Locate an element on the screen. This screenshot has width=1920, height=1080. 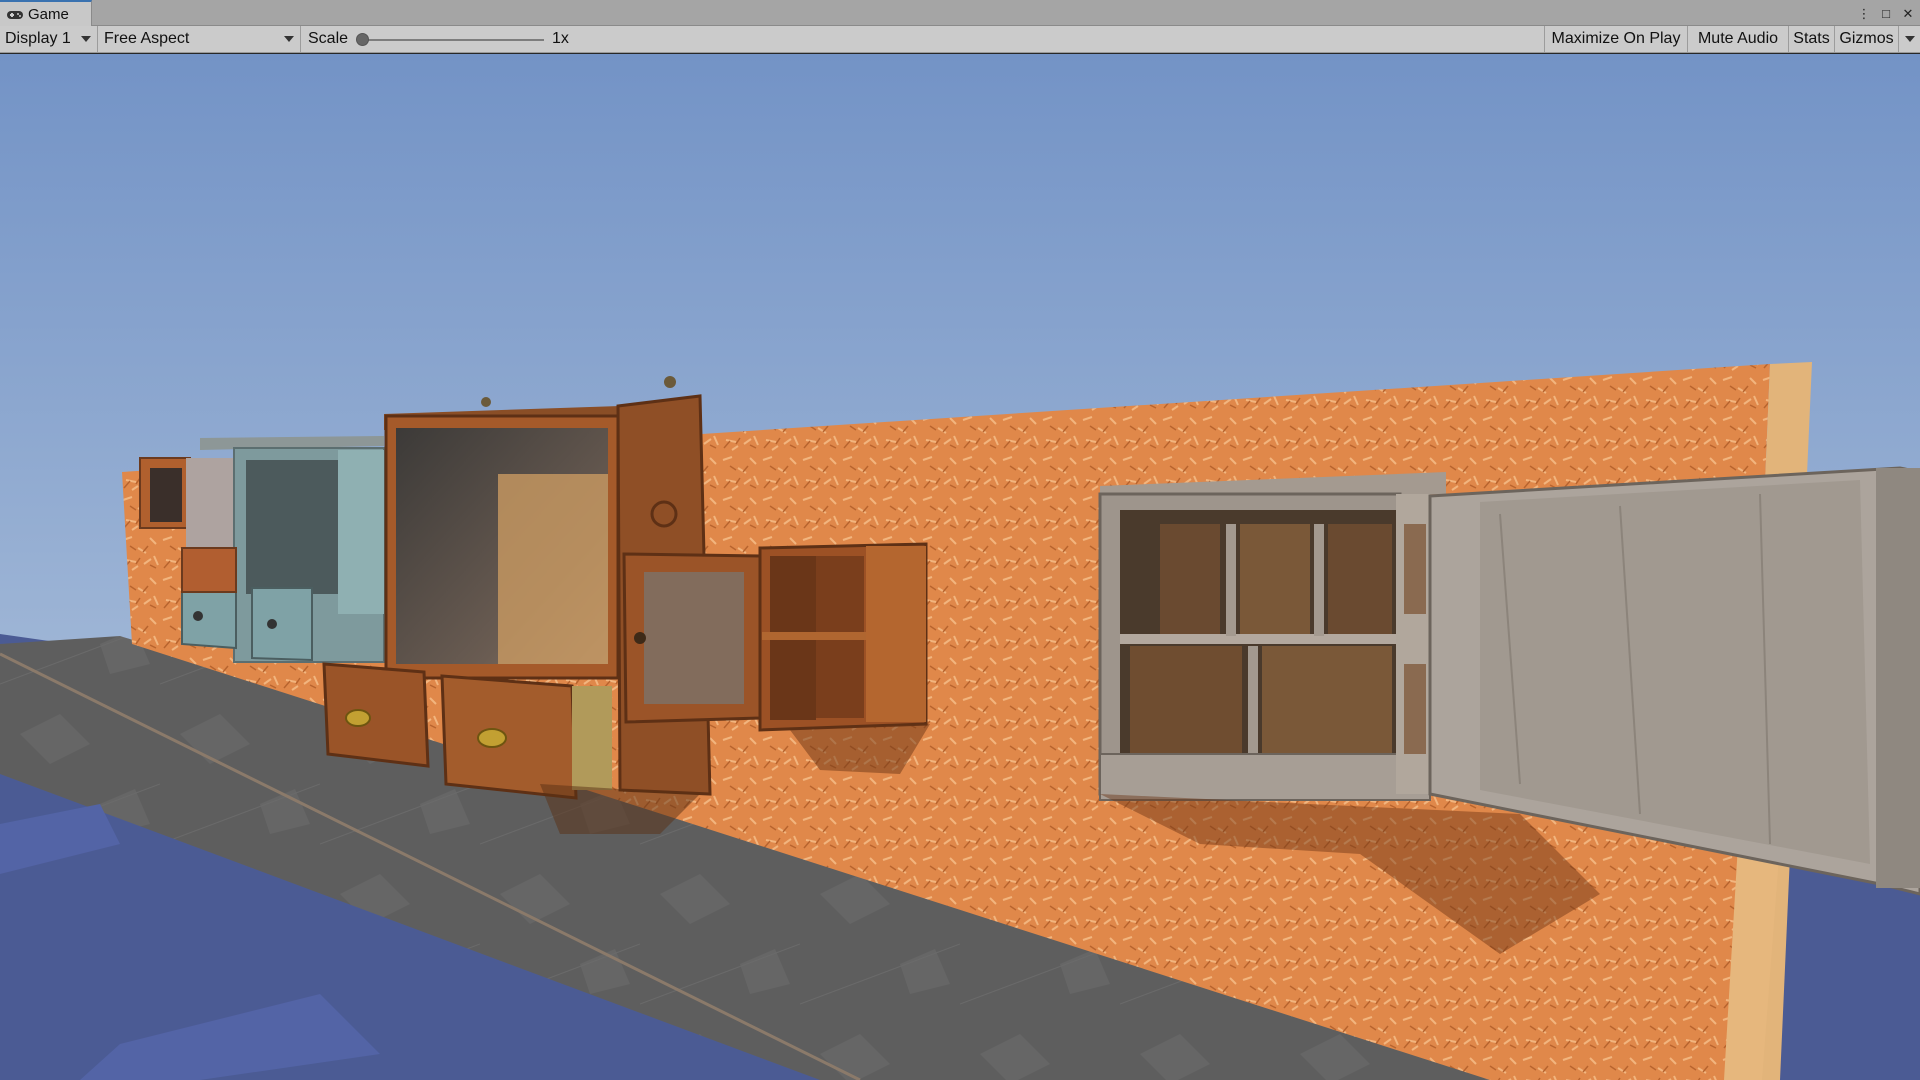
gizmos-dropdown is located at coordinates (1909, 39).